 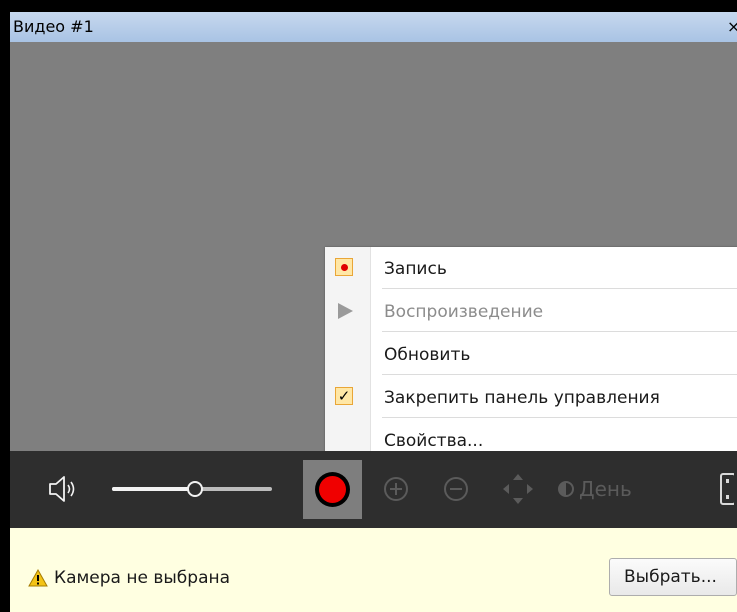 What do you see at coordinates (427, 355) in the screenshot?
I see `menu-item-label: Обновить` at bounding box center [427, 355].